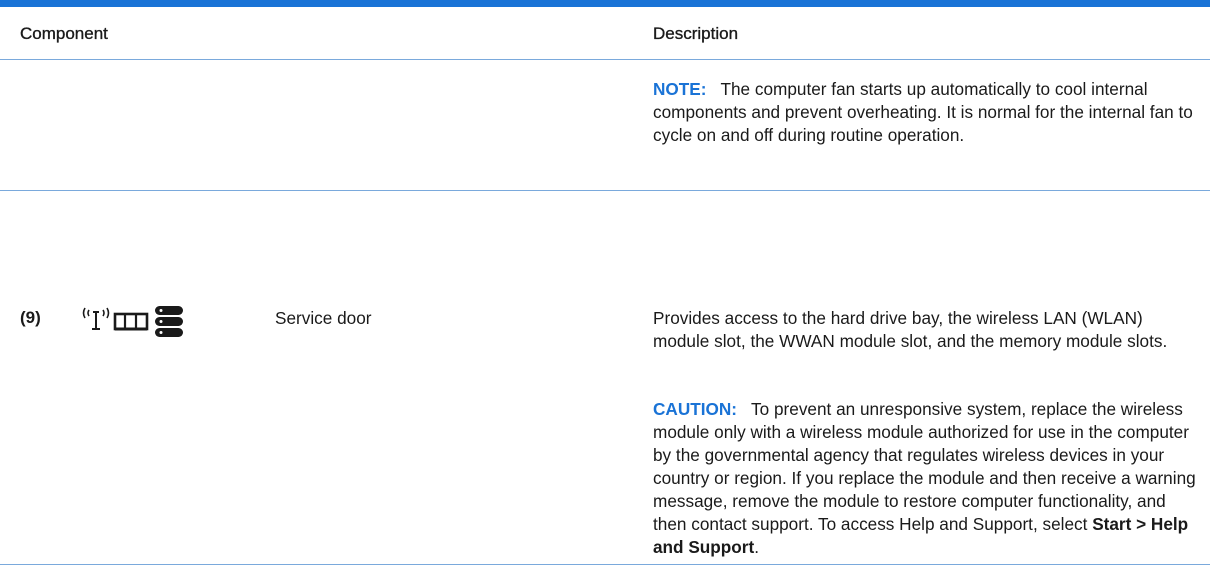 This screenshot has width=1210, height=565. I want to click on memory-module-icon, so click(131, 321).